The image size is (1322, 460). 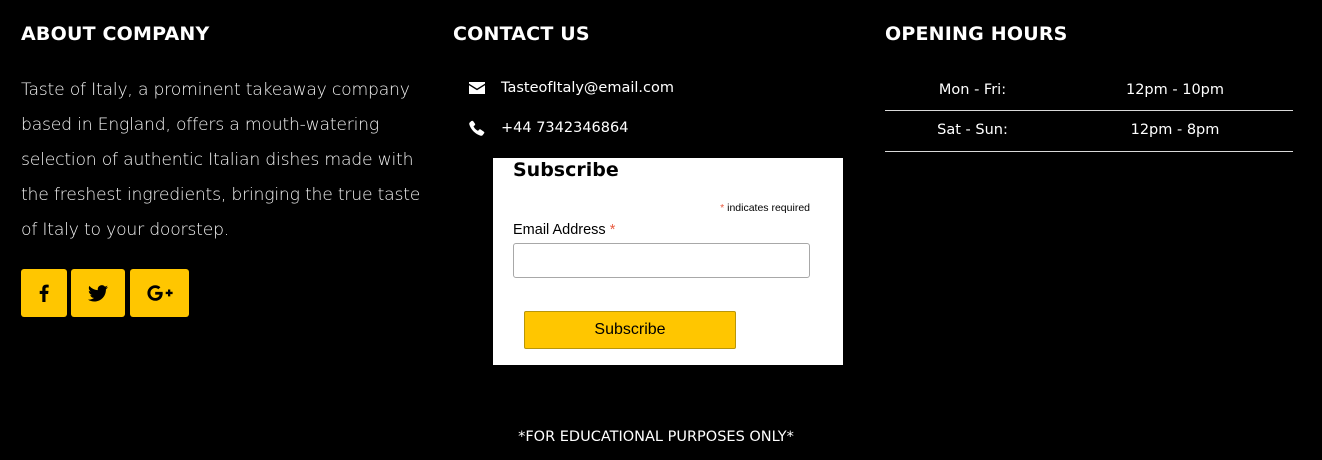 What do you see at coordinates (559, 230) in the screenshot?
I see `email-address-label-text: Email Address` at bounding box center [559, 230].